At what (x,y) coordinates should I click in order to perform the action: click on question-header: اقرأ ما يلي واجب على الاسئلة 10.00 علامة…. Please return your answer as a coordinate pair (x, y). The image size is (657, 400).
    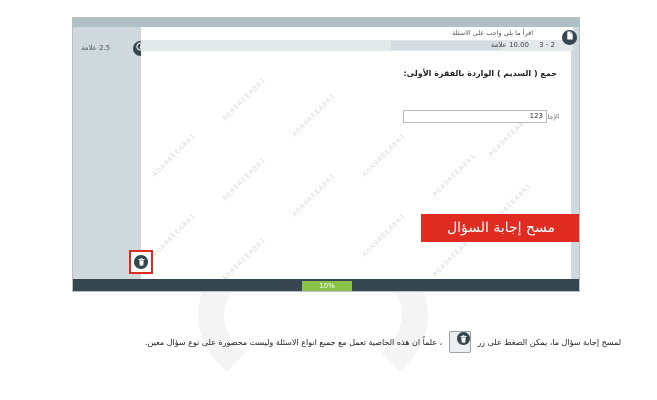
    Looking at the image, I should click on (357, 39).